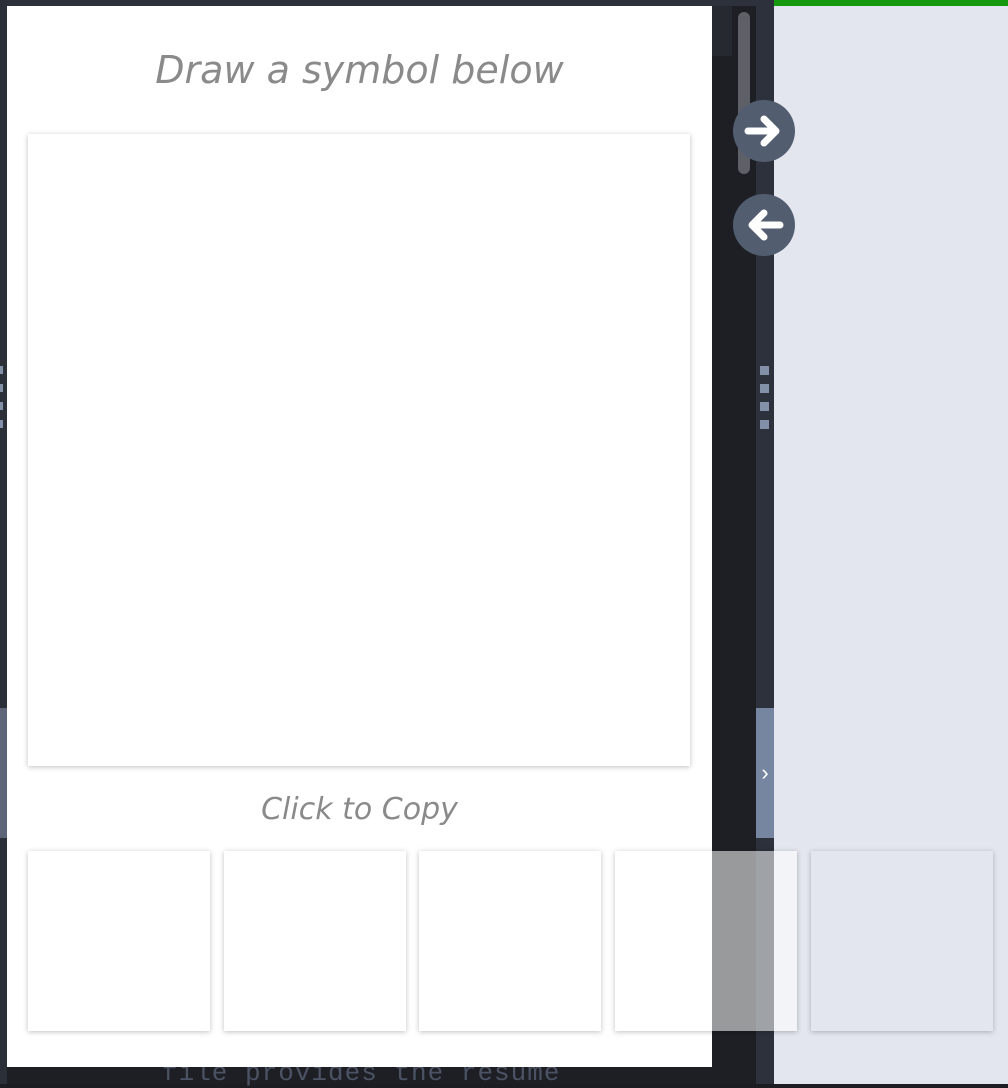 The height and width of the screenshot is (1088, 1008). I want to click on left-splitter-grip, so click(1, 402).